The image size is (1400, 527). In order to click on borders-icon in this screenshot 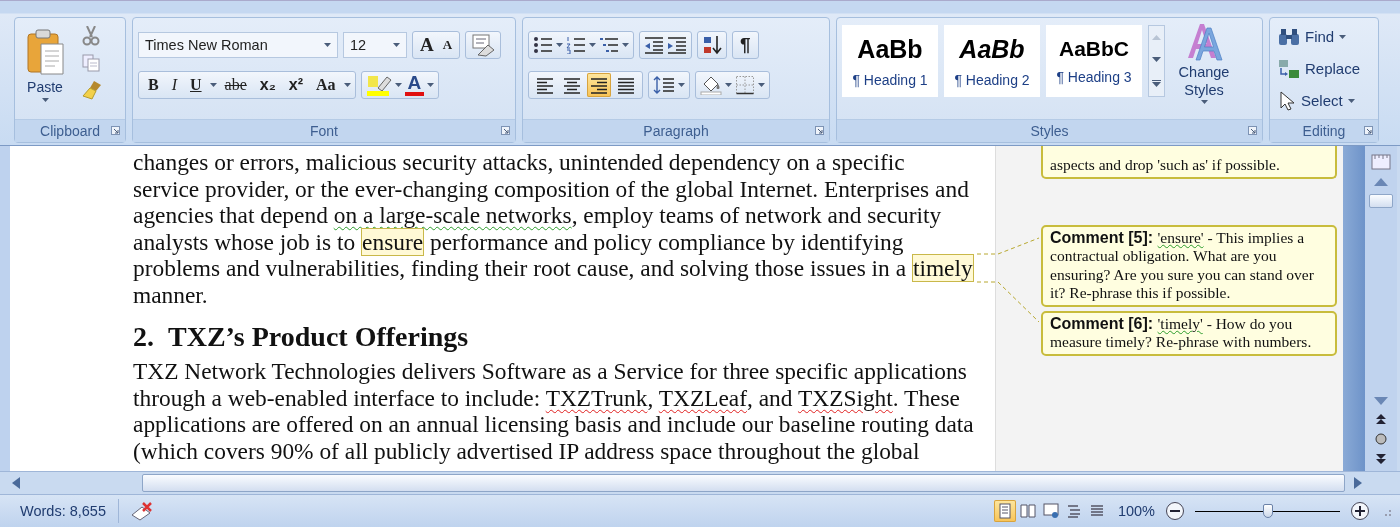, I will do `click(745, 85)`.